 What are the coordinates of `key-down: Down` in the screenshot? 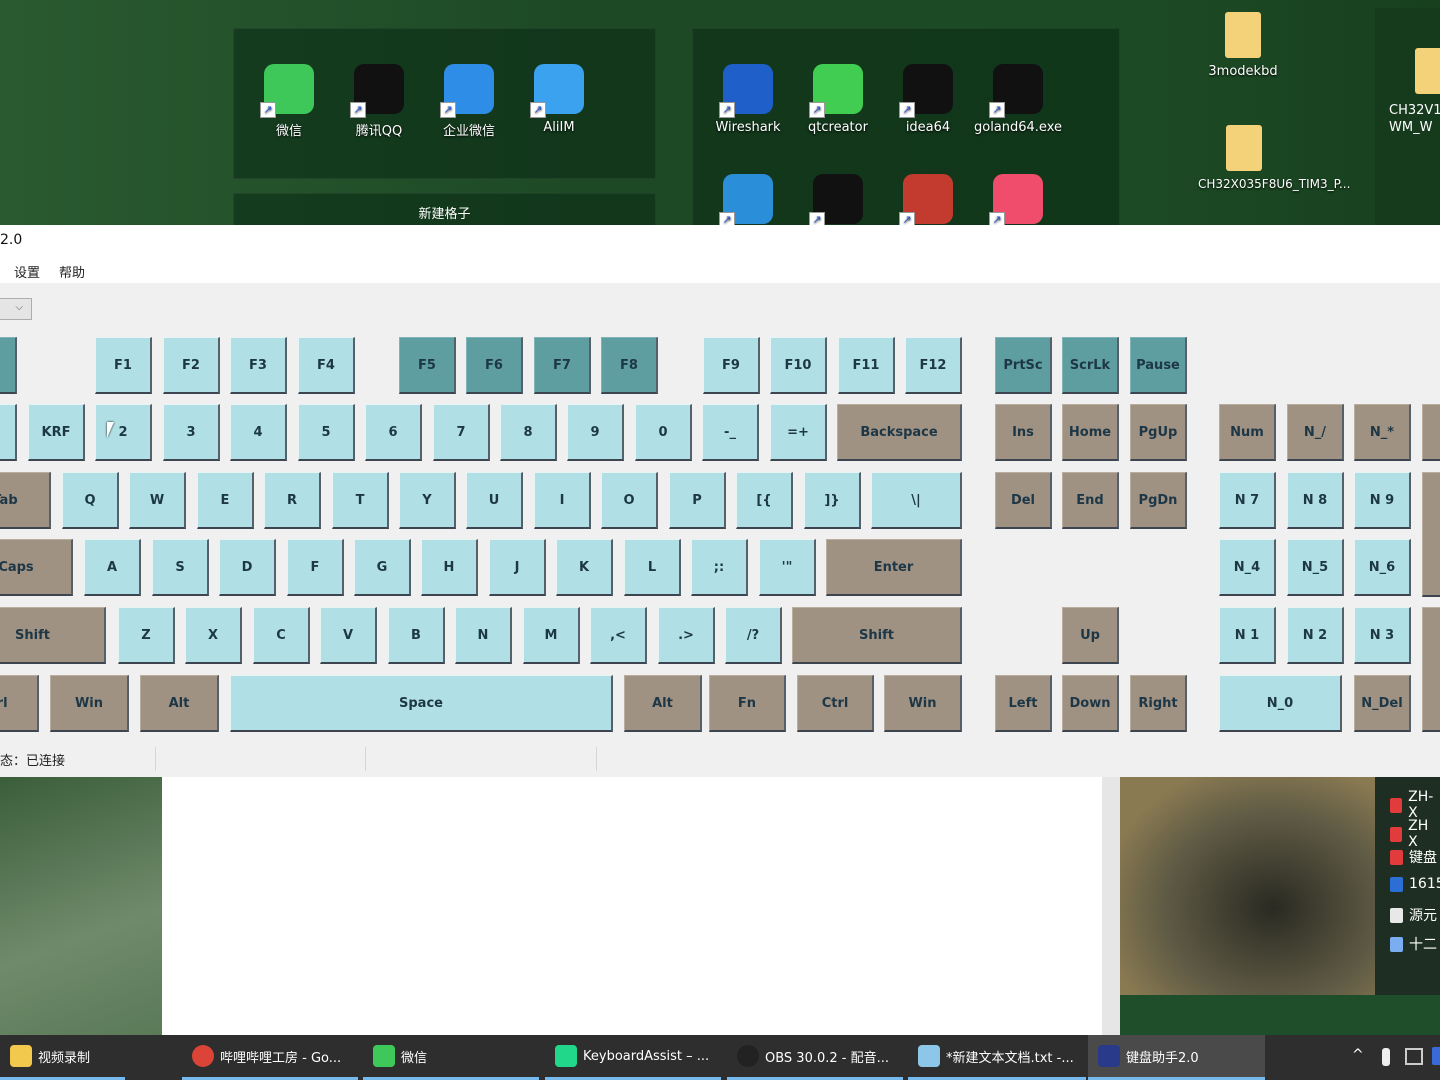 It's located at (1090, 703).